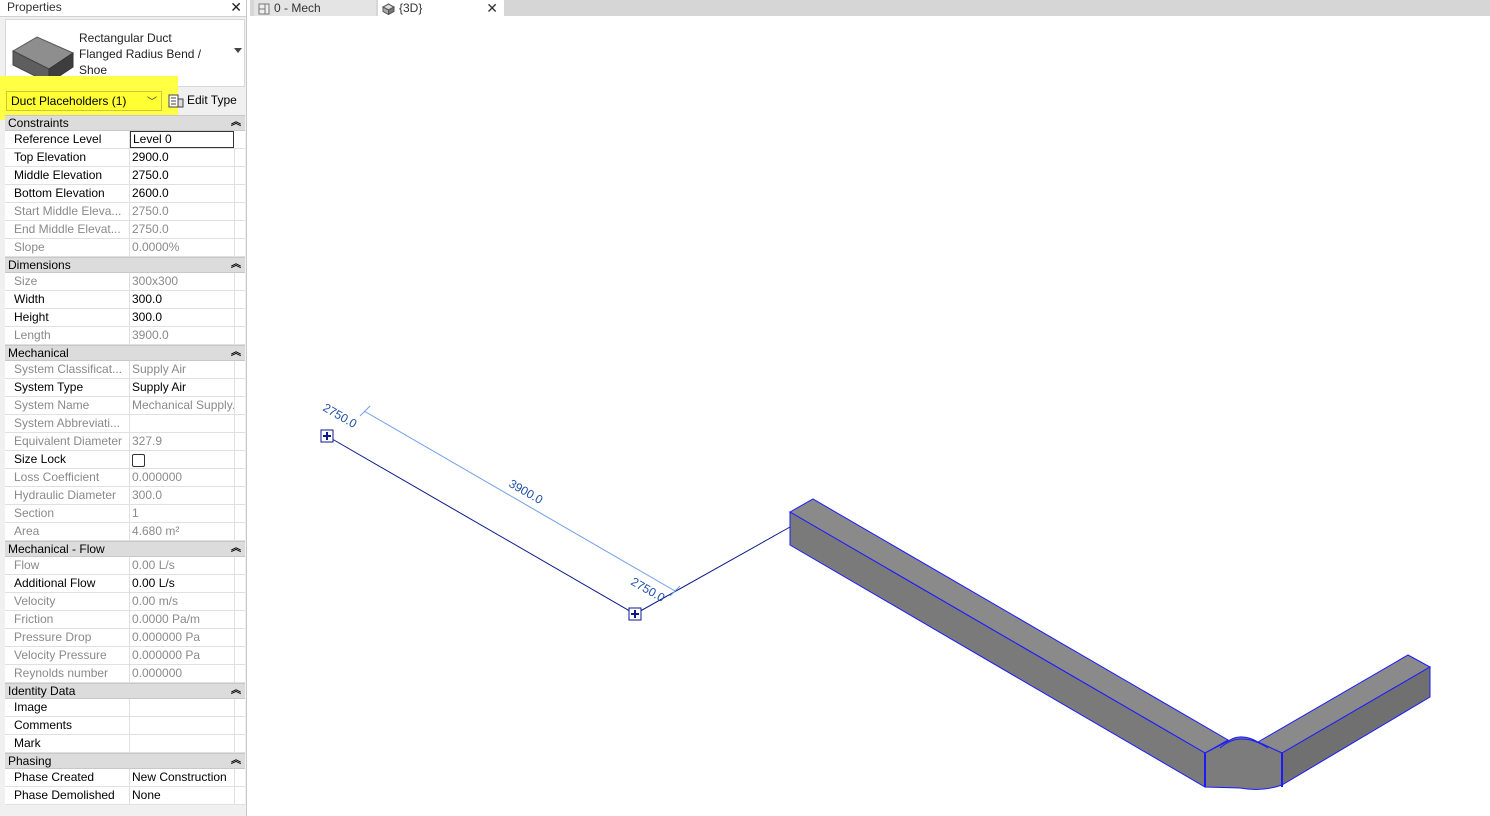  What do you see at coordinates (182, 281) in the screenshot?
I see `property-value: 300x300` at bounding box center [182, 281].